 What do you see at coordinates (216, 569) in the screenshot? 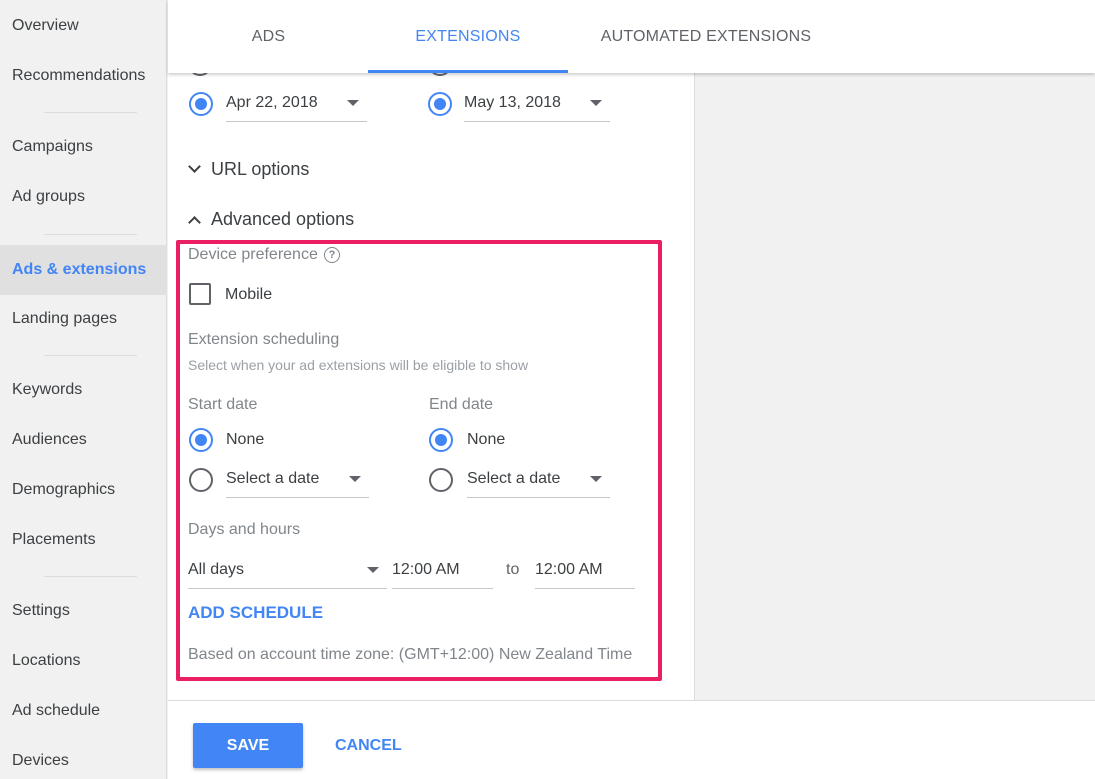
I see `days-value: All days` at bounding box center [216, 569].